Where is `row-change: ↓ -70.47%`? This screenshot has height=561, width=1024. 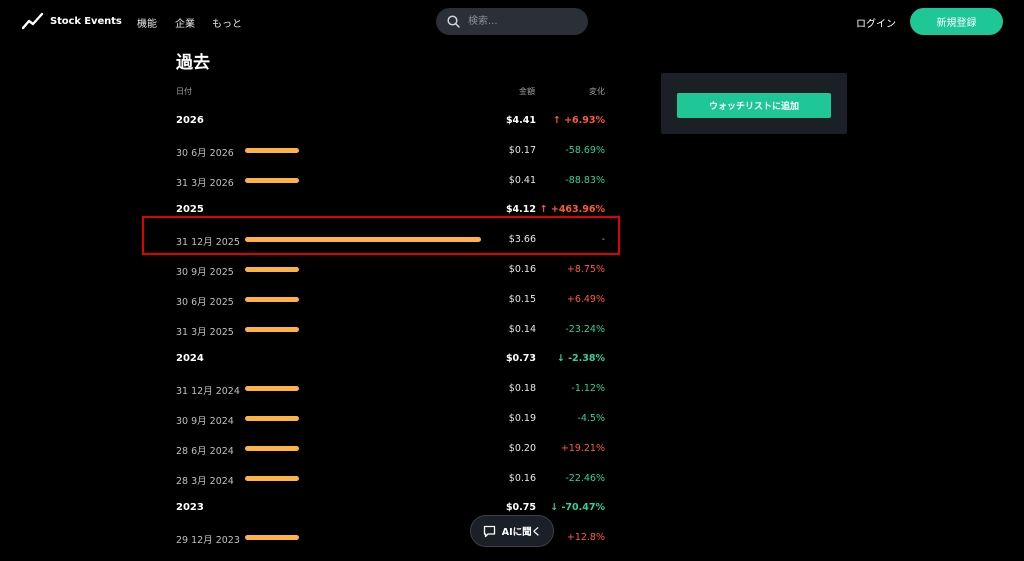
row-change: ↓ -70.47% is located at coordinates (577, 508).